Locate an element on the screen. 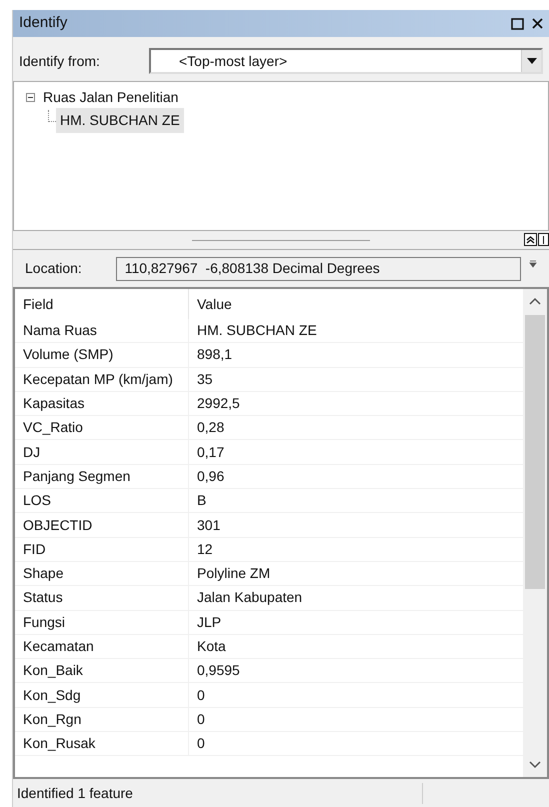 Image resolution: width=549 pixels, height=807 pixels. table-cell: Nama Ruas is located at coordinates (102, 330).